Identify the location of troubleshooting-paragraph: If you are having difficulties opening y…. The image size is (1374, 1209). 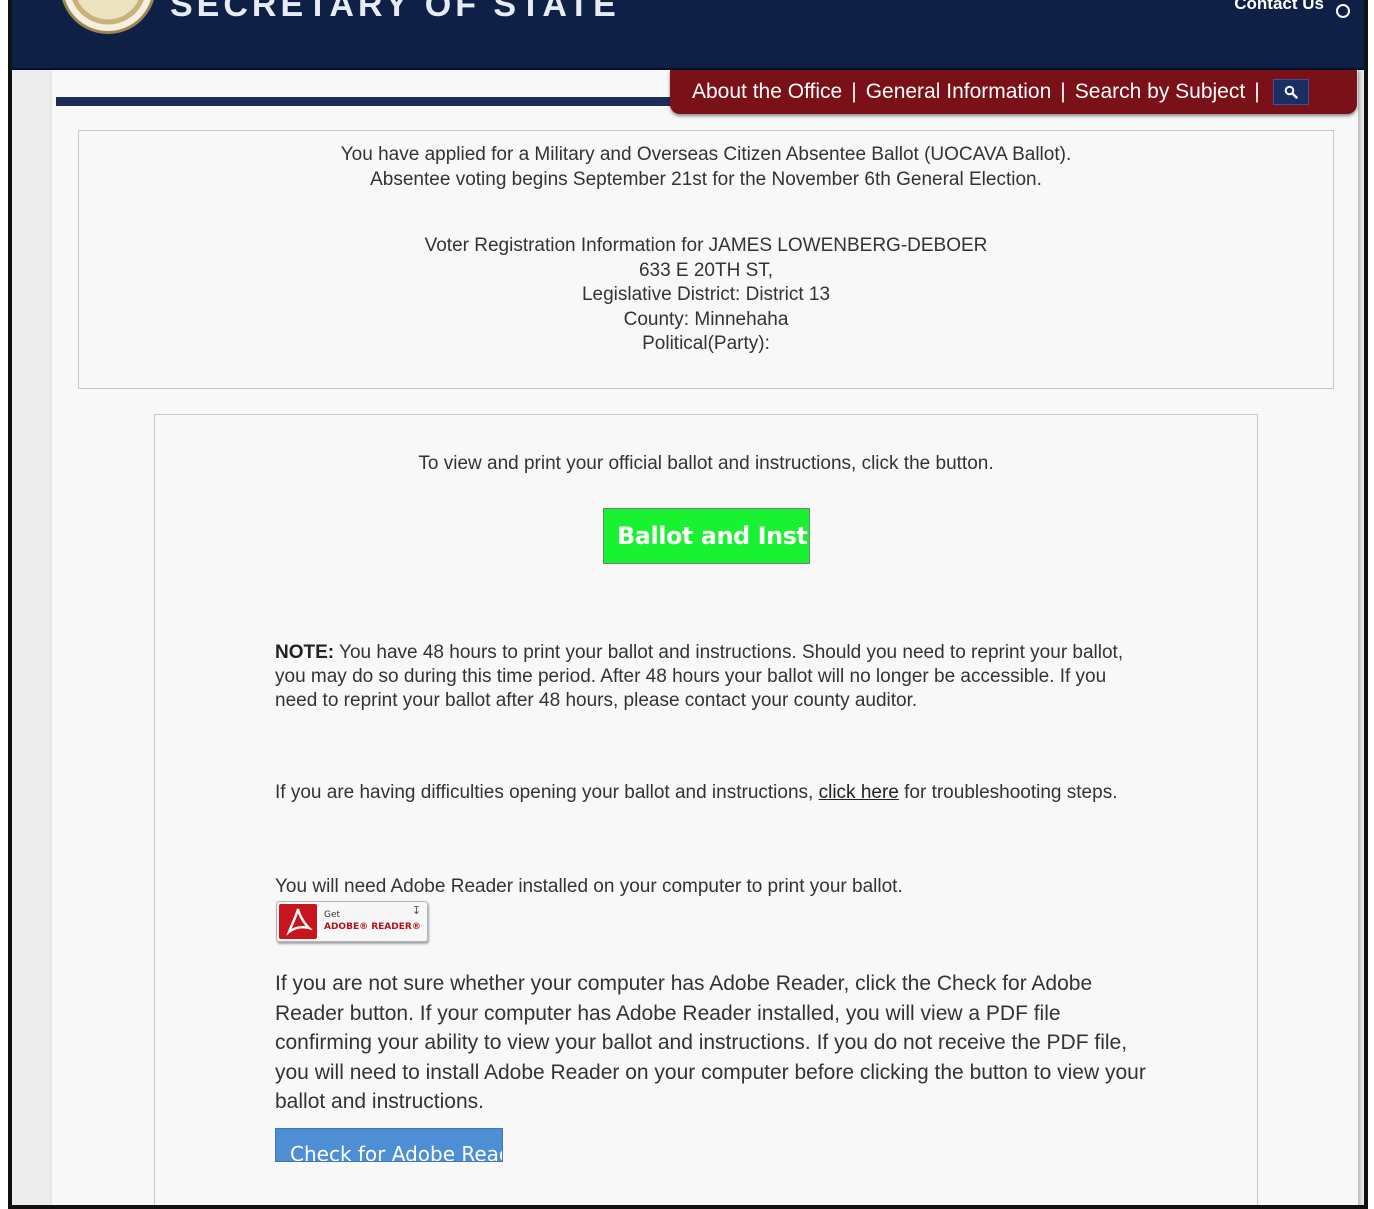
(710, 793).